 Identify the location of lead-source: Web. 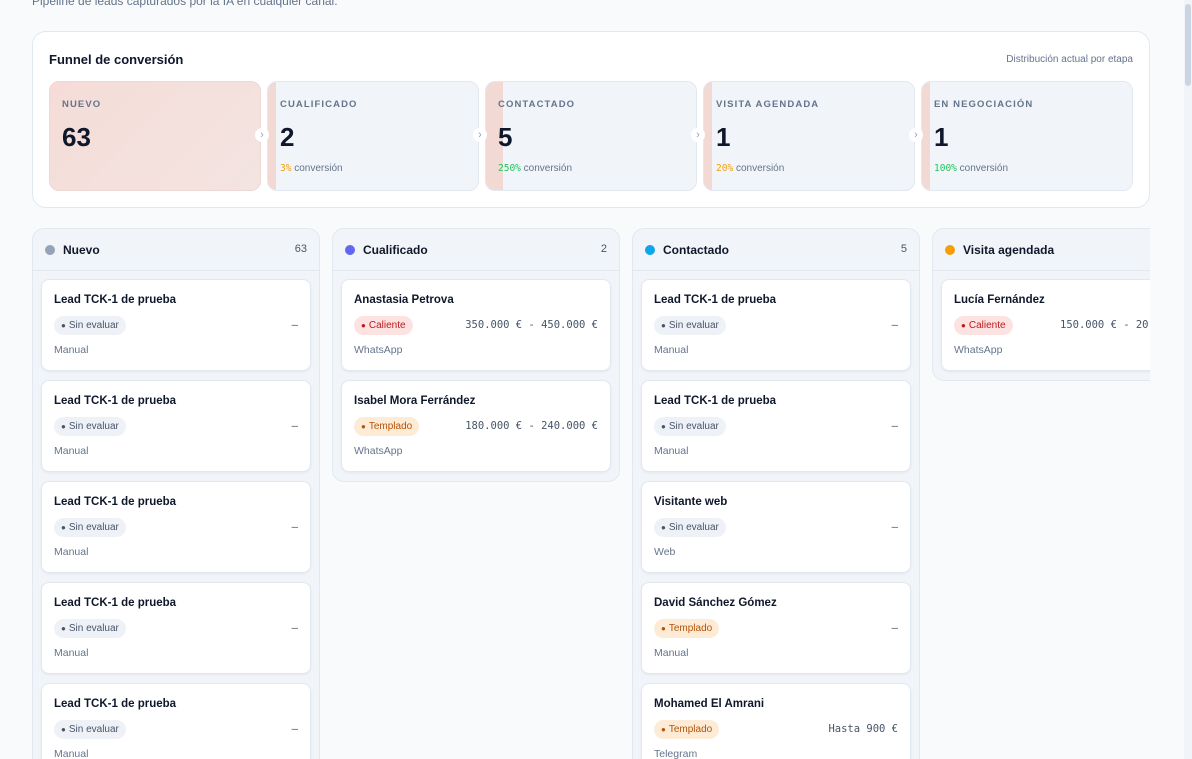
(665, 552).